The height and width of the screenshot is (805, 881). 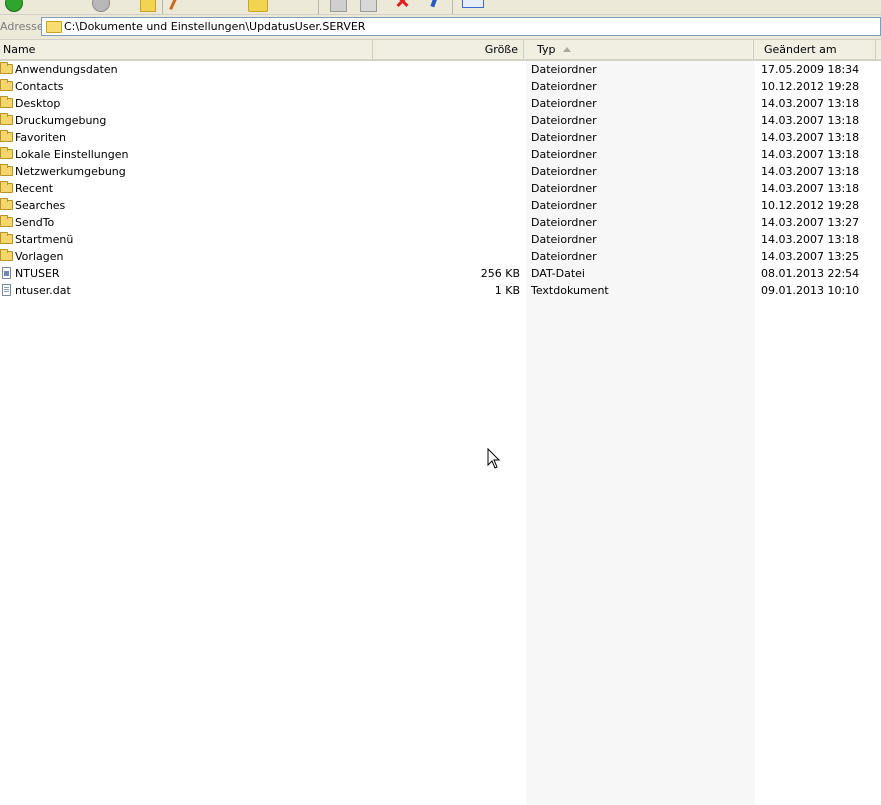 What do you see at coordinates (173, 5) in the screenshot?
I see `search-icon` at bounding box center [173, 5].